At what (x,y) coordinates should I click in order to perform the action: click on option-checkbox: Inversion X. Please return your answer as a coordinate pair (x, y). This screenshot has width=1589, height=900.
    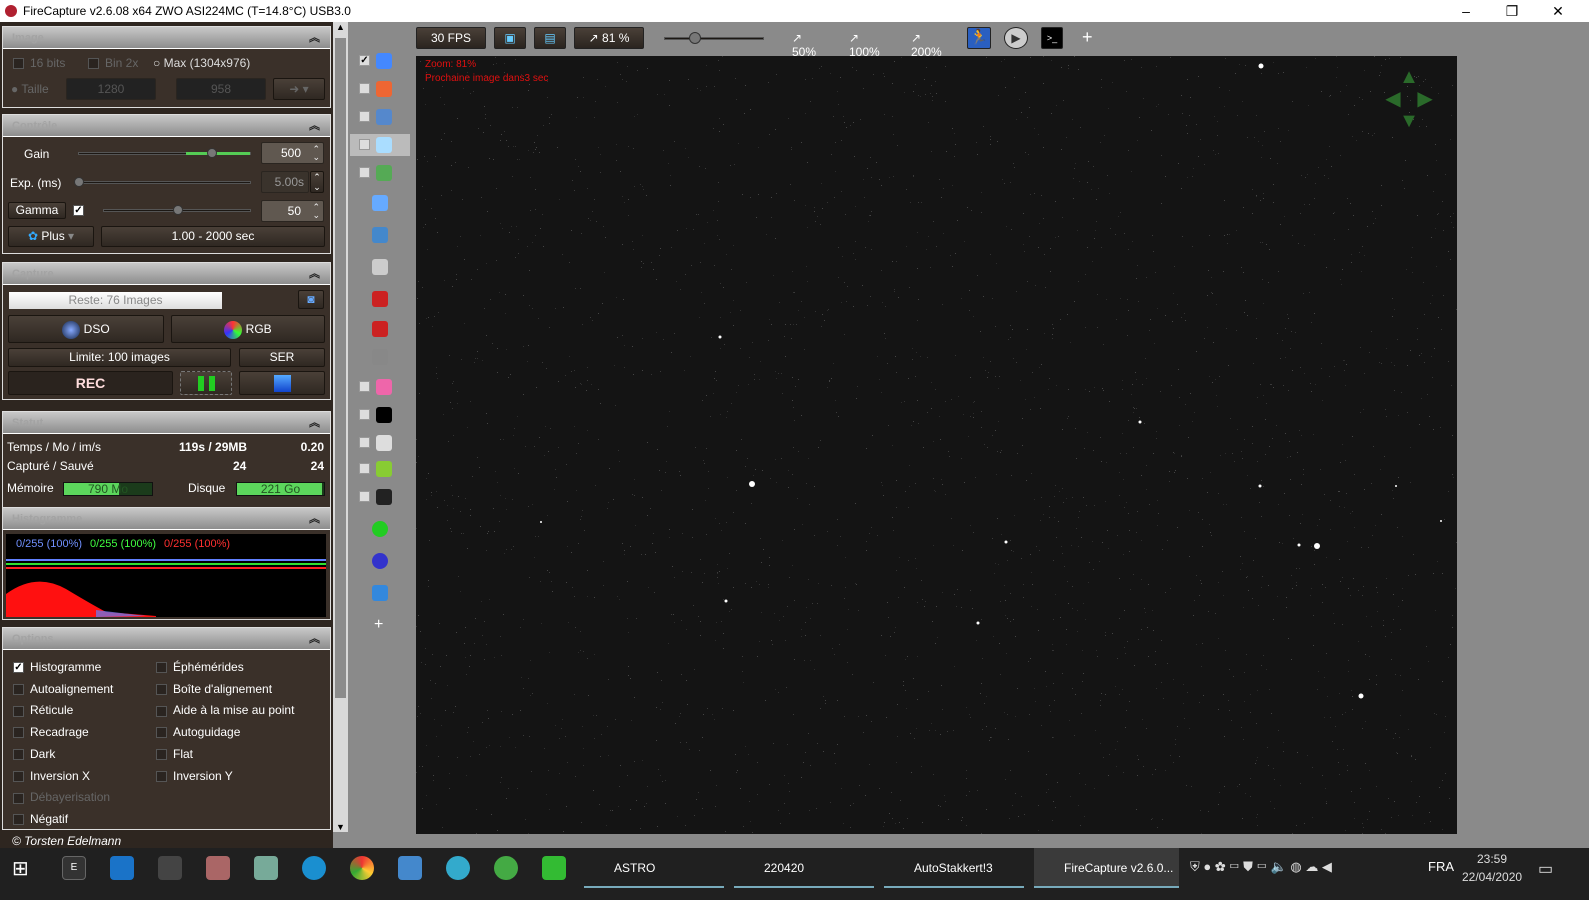
    Looking at the image, I should click on (51, 776).